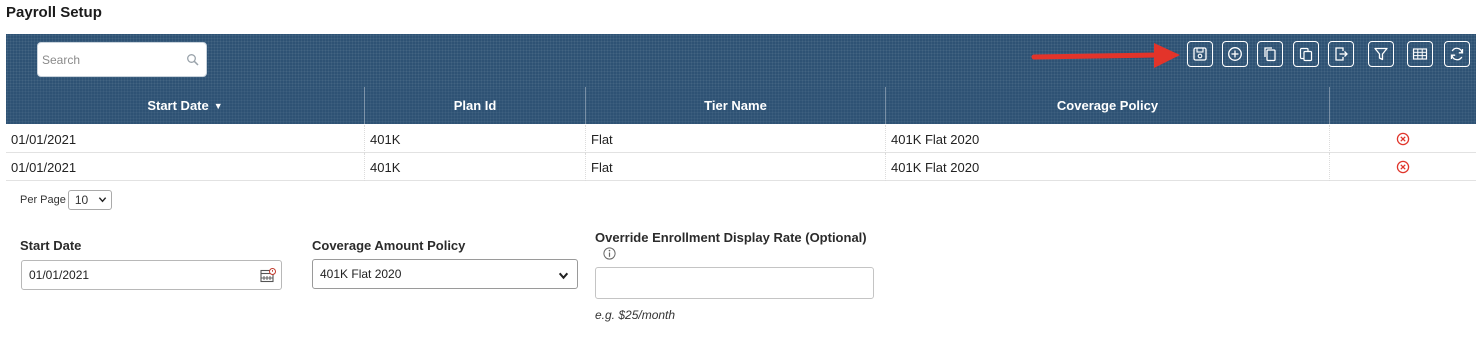 The image size is (1480, 338). Describe the element at coordinates (361, 274) in the screenshot. I see `coverage-amount-policy-value: 401K Flat 2020` at that location.